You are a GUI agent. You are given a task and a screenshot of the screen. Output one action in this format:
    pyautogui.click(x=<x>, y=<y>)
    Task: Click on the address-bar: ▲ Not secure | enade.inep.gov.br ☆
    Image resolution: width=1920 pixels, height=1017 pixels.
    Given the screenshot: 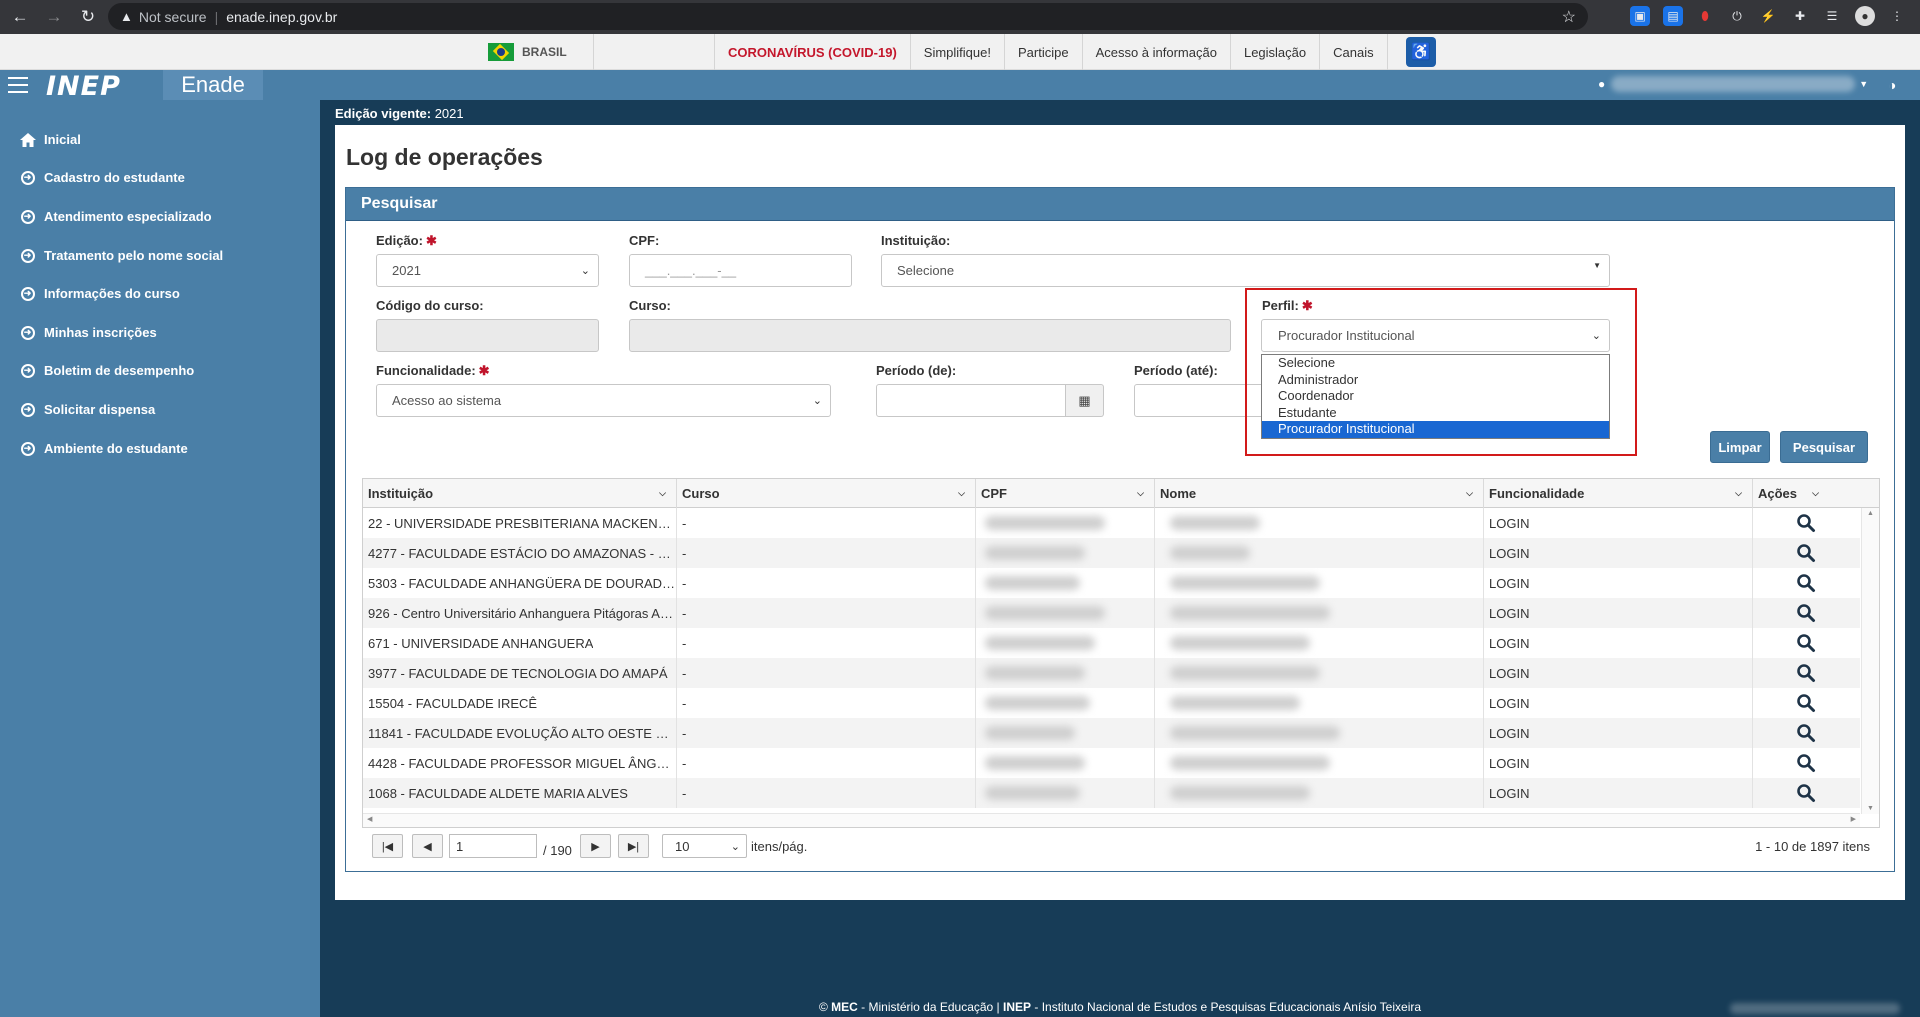 What is the action you would take?
    pyautogui.click(x=848, y=16)
    